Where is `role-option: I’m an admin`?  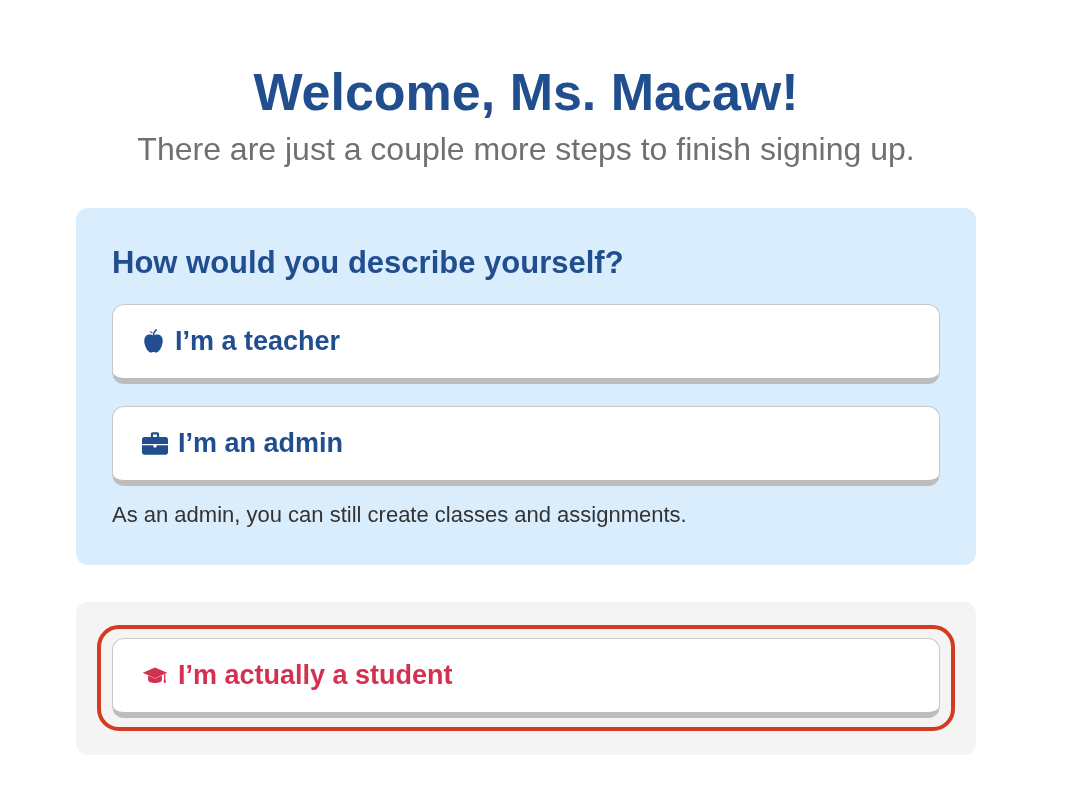 role-option: I’m an admin is located at coordinates (526, 446).